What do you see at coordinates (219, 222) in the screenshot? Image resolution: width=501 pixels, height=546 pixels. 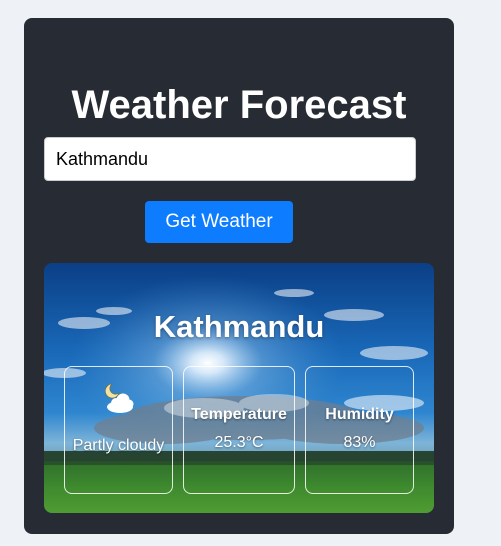 I see `get-weather-button: Get Weather` at bounding box center [219, 222].